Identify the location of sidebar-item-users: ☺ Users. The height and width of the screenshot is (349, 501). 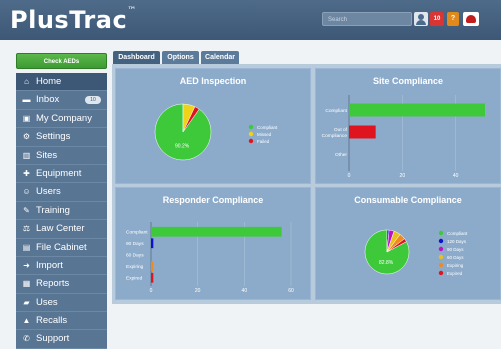
(61, 192).